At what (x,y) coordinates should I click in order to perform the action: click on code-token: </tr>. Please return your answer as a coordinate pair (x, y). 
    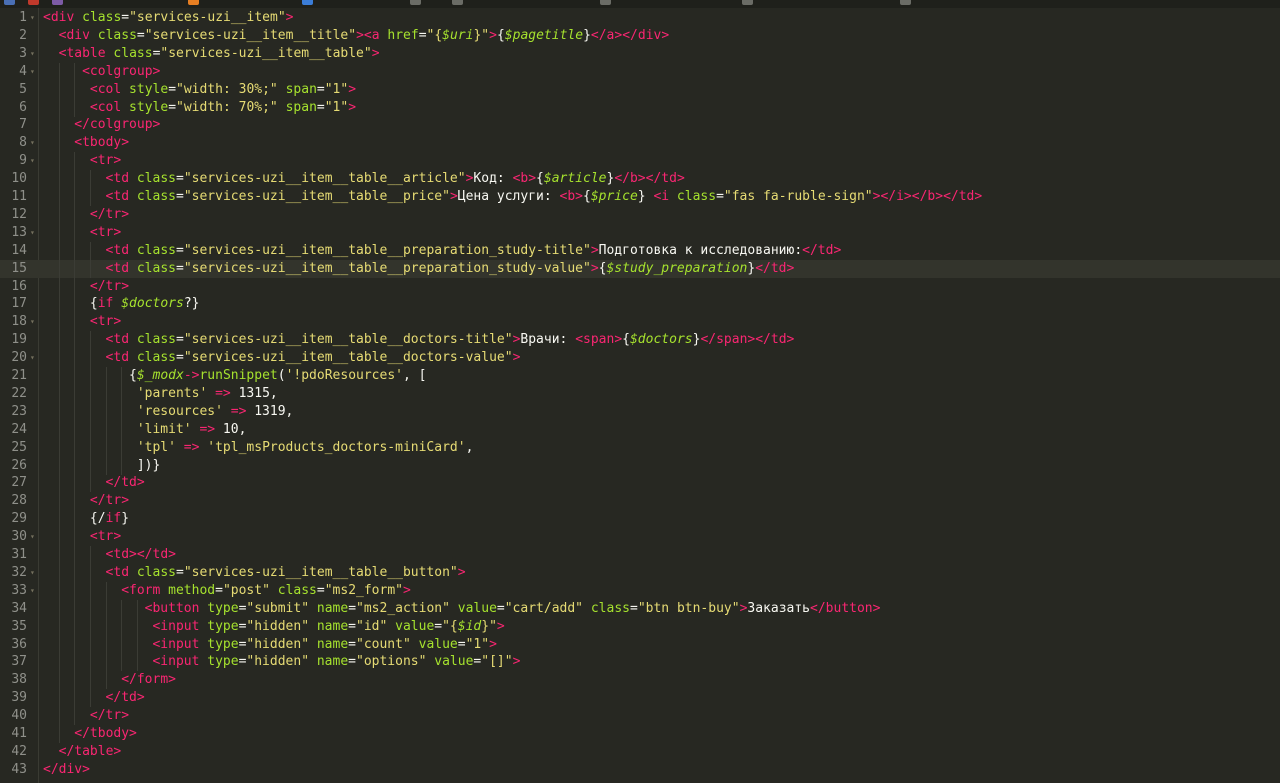
    Looking at the image, I should click on (109, 286).